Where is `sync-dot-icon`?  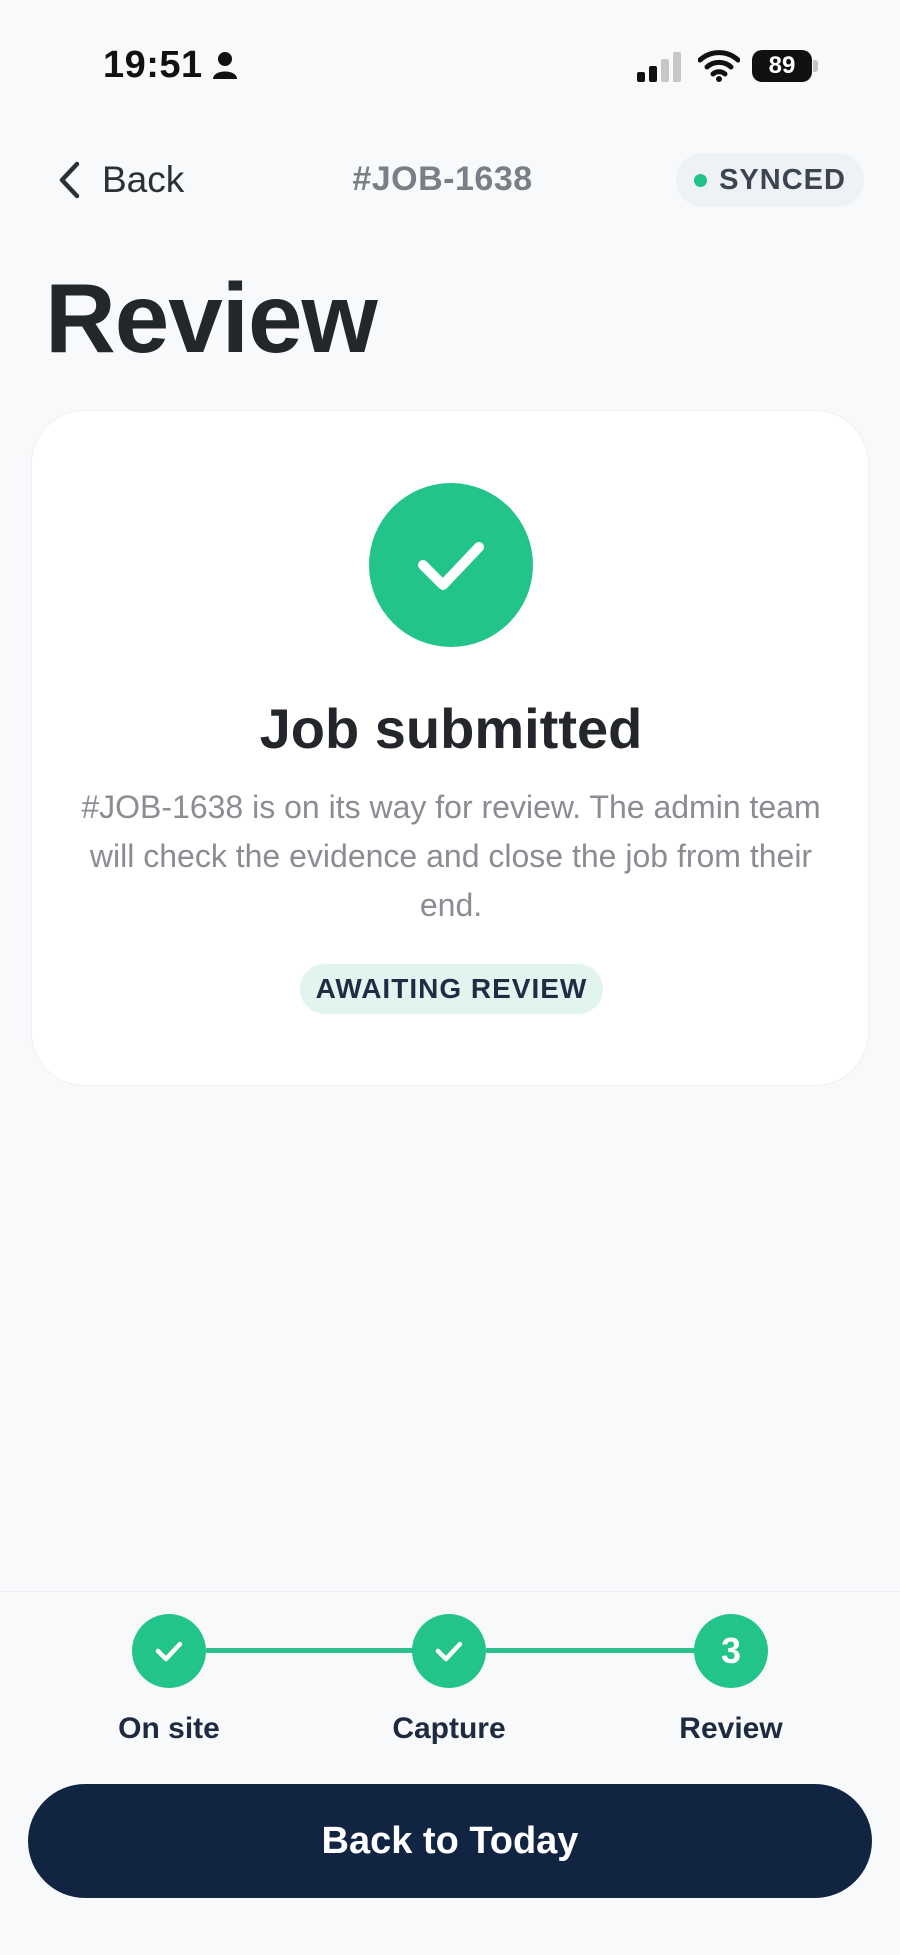
sync-dot-icon is located at coordinates (701, 180).